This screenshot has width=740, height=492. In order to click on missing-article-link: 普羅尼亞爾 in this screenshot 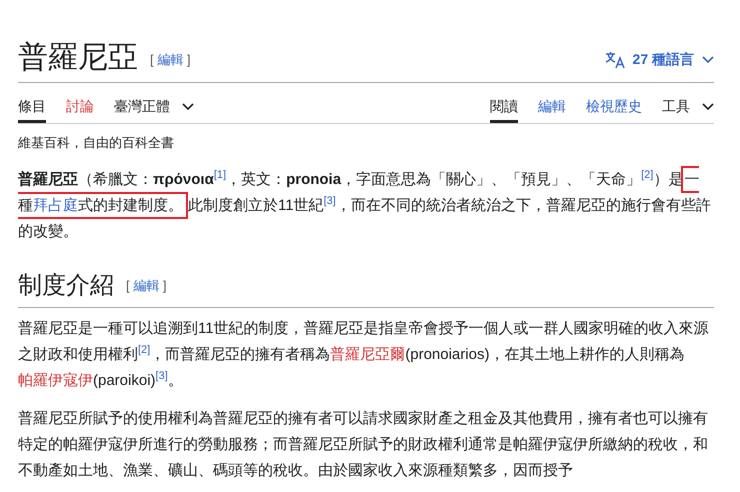, I will do `click(368, 354)`.